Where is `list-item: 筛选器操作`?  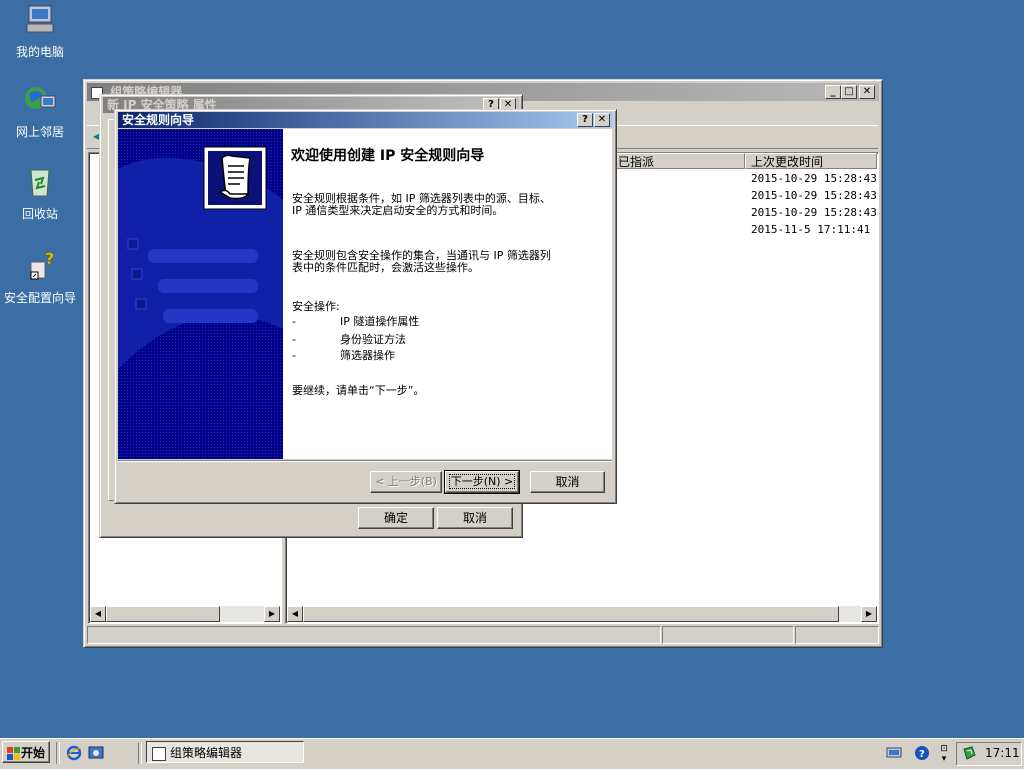
list-item: 筛选器操作 is located at coordinates (367, 355).